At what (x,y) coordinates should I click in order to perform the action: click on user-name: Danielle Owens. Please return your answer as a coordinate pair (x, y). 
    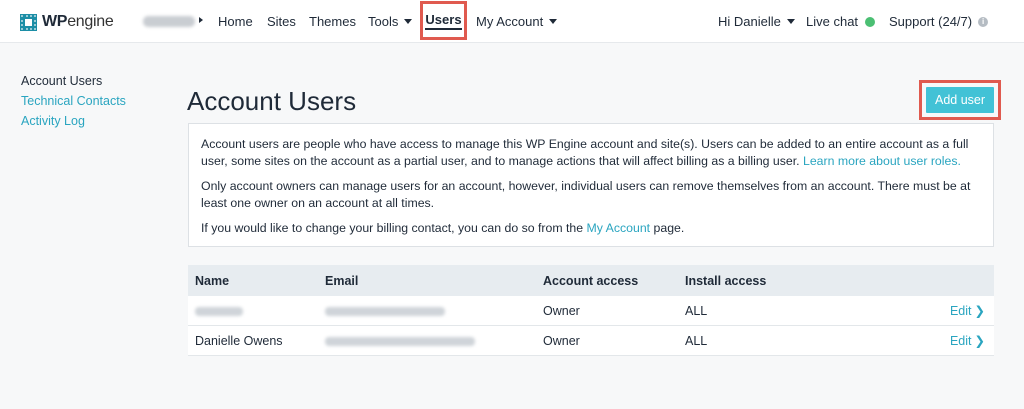
    Looking at the image, I should click on (239, 340).